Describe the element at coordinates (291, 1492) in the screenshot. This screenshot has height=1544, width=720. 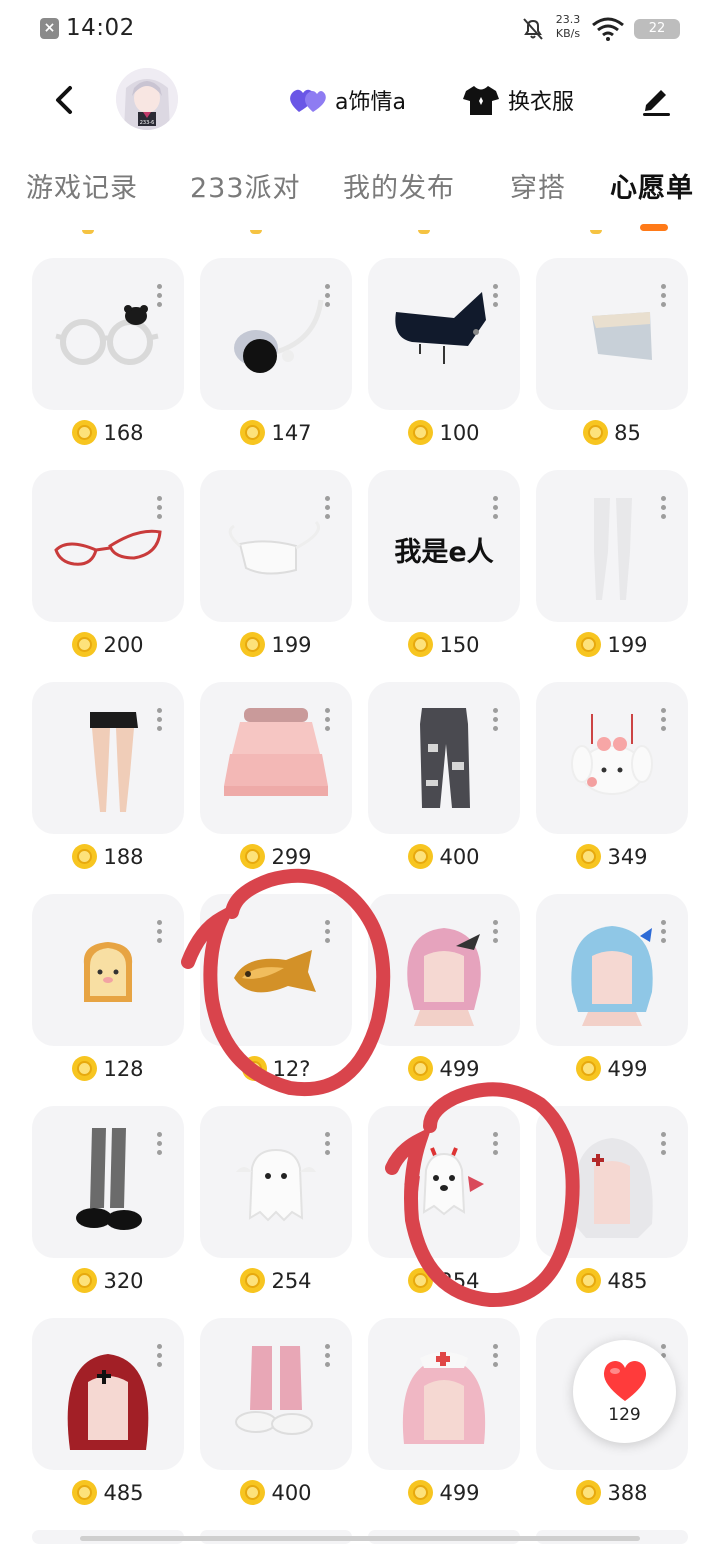
I see `price-value: 400` at that location.